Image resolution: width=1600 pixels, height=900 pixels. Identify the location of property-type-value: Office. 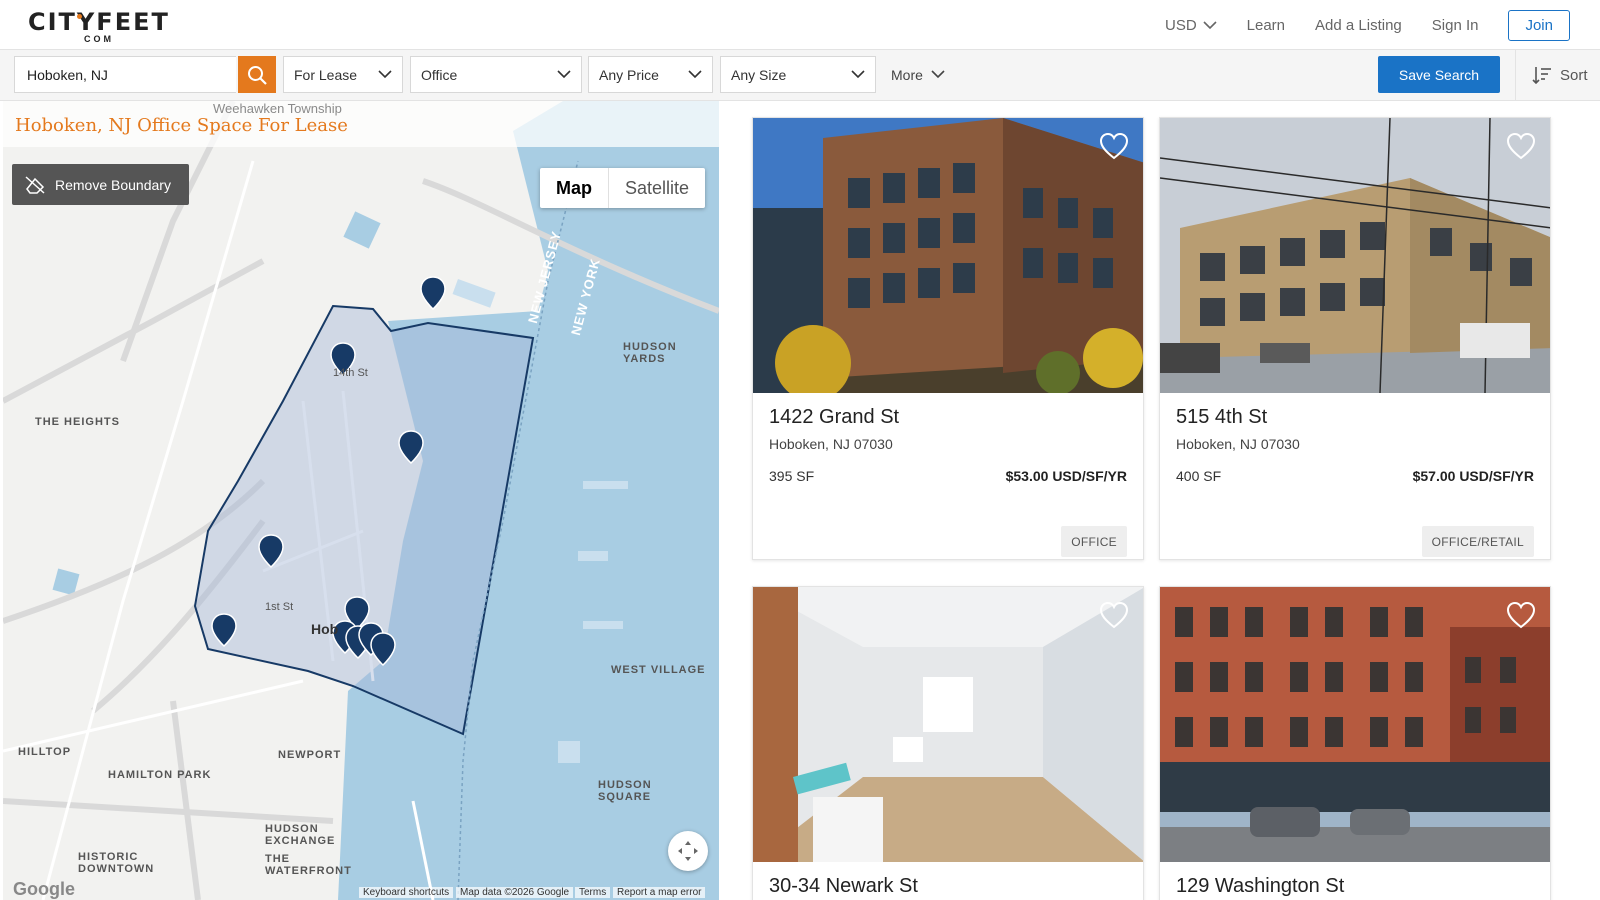
(439, 74).